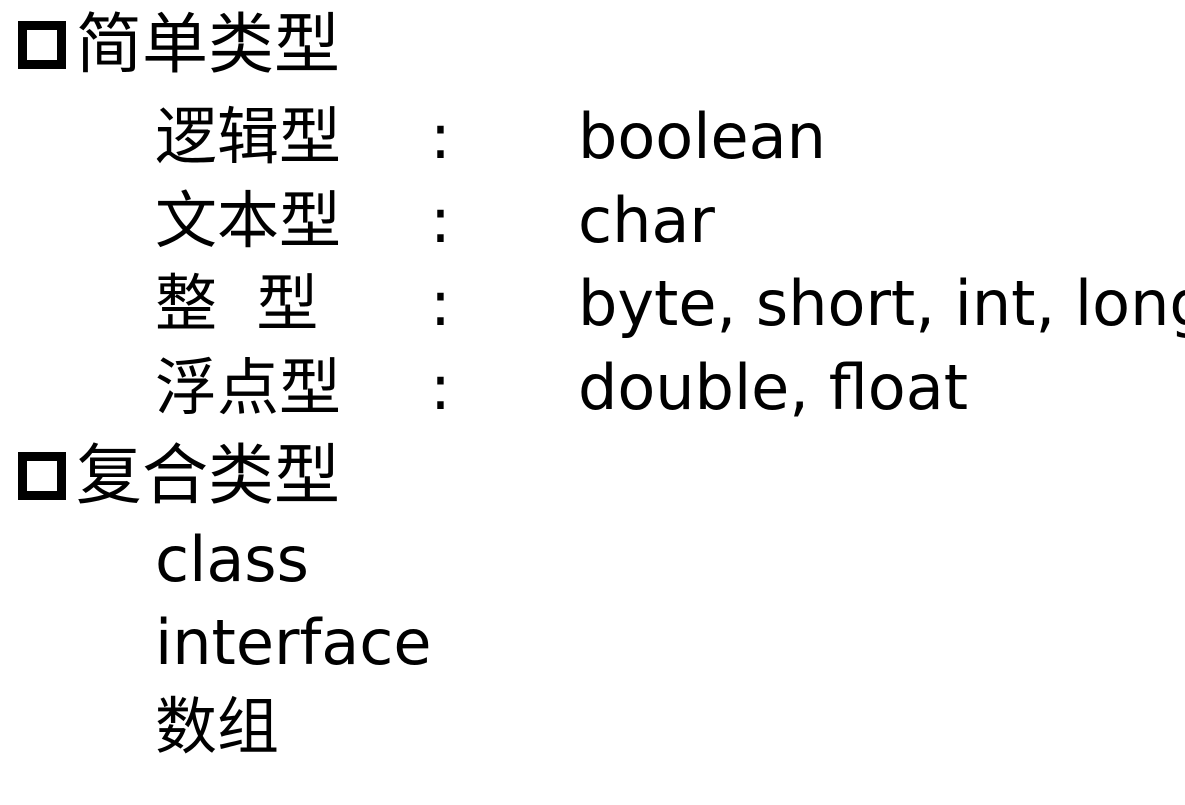 This screenshot has height=805, width=1185. What do you see at coordinates (208, 475) in the screenshot?
I see `section-title: 复合类型` at bounding box center [208, 475].